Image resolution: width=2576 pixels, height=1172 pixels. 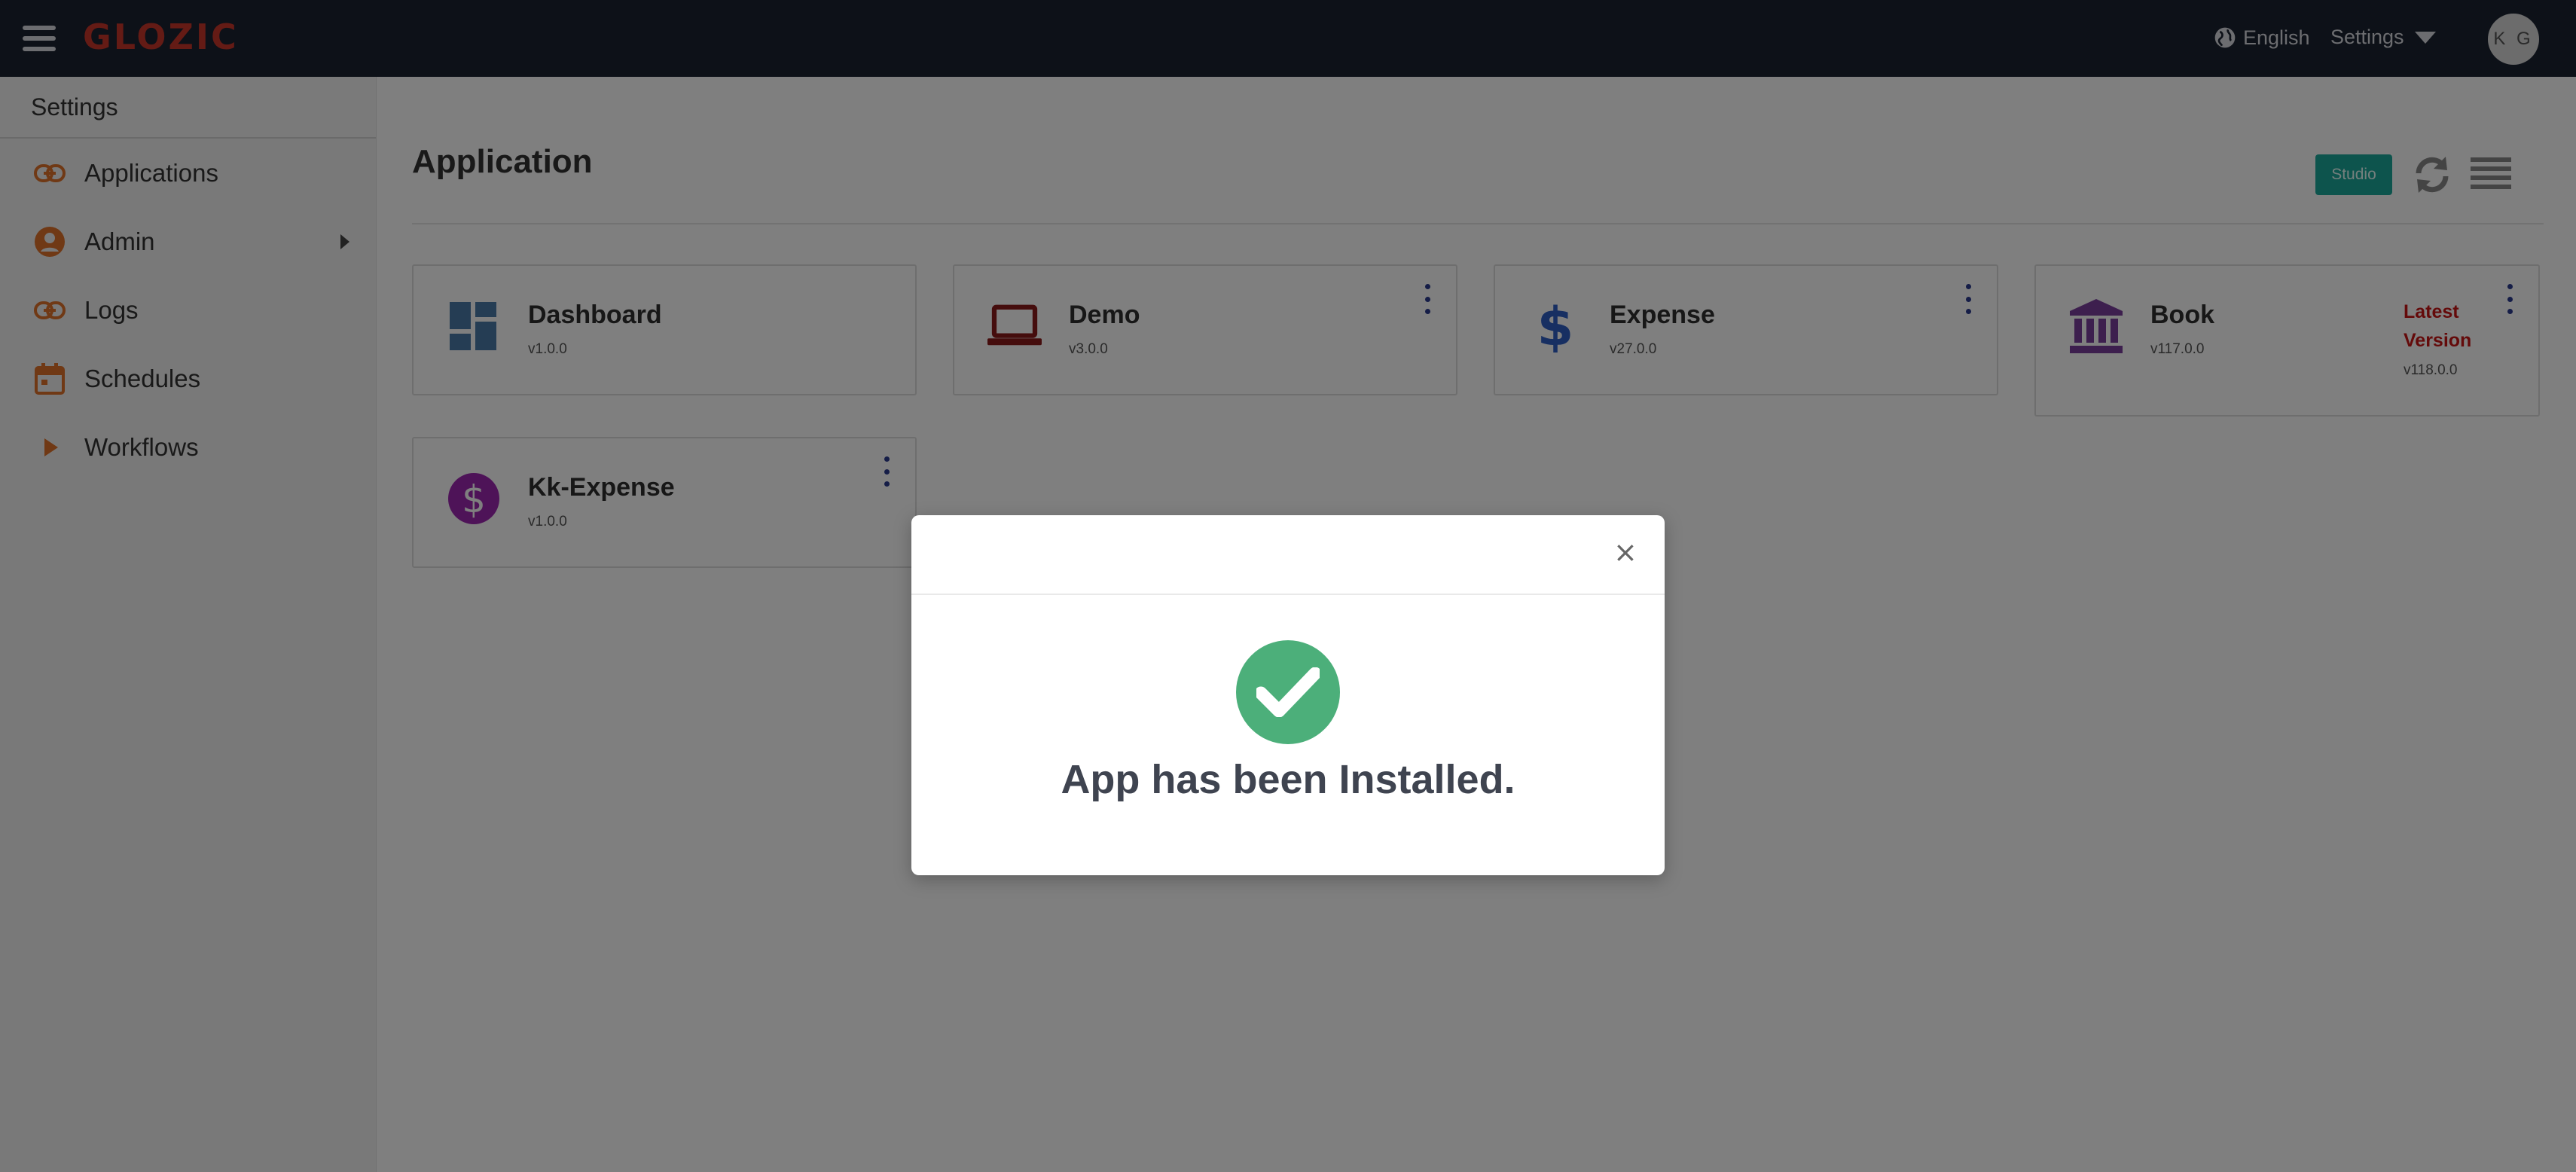 What do you see at coordinates (1288, 779) in the screenshot?
I see `success-message: App has been Installed.` at bounding box center [1288, 779].